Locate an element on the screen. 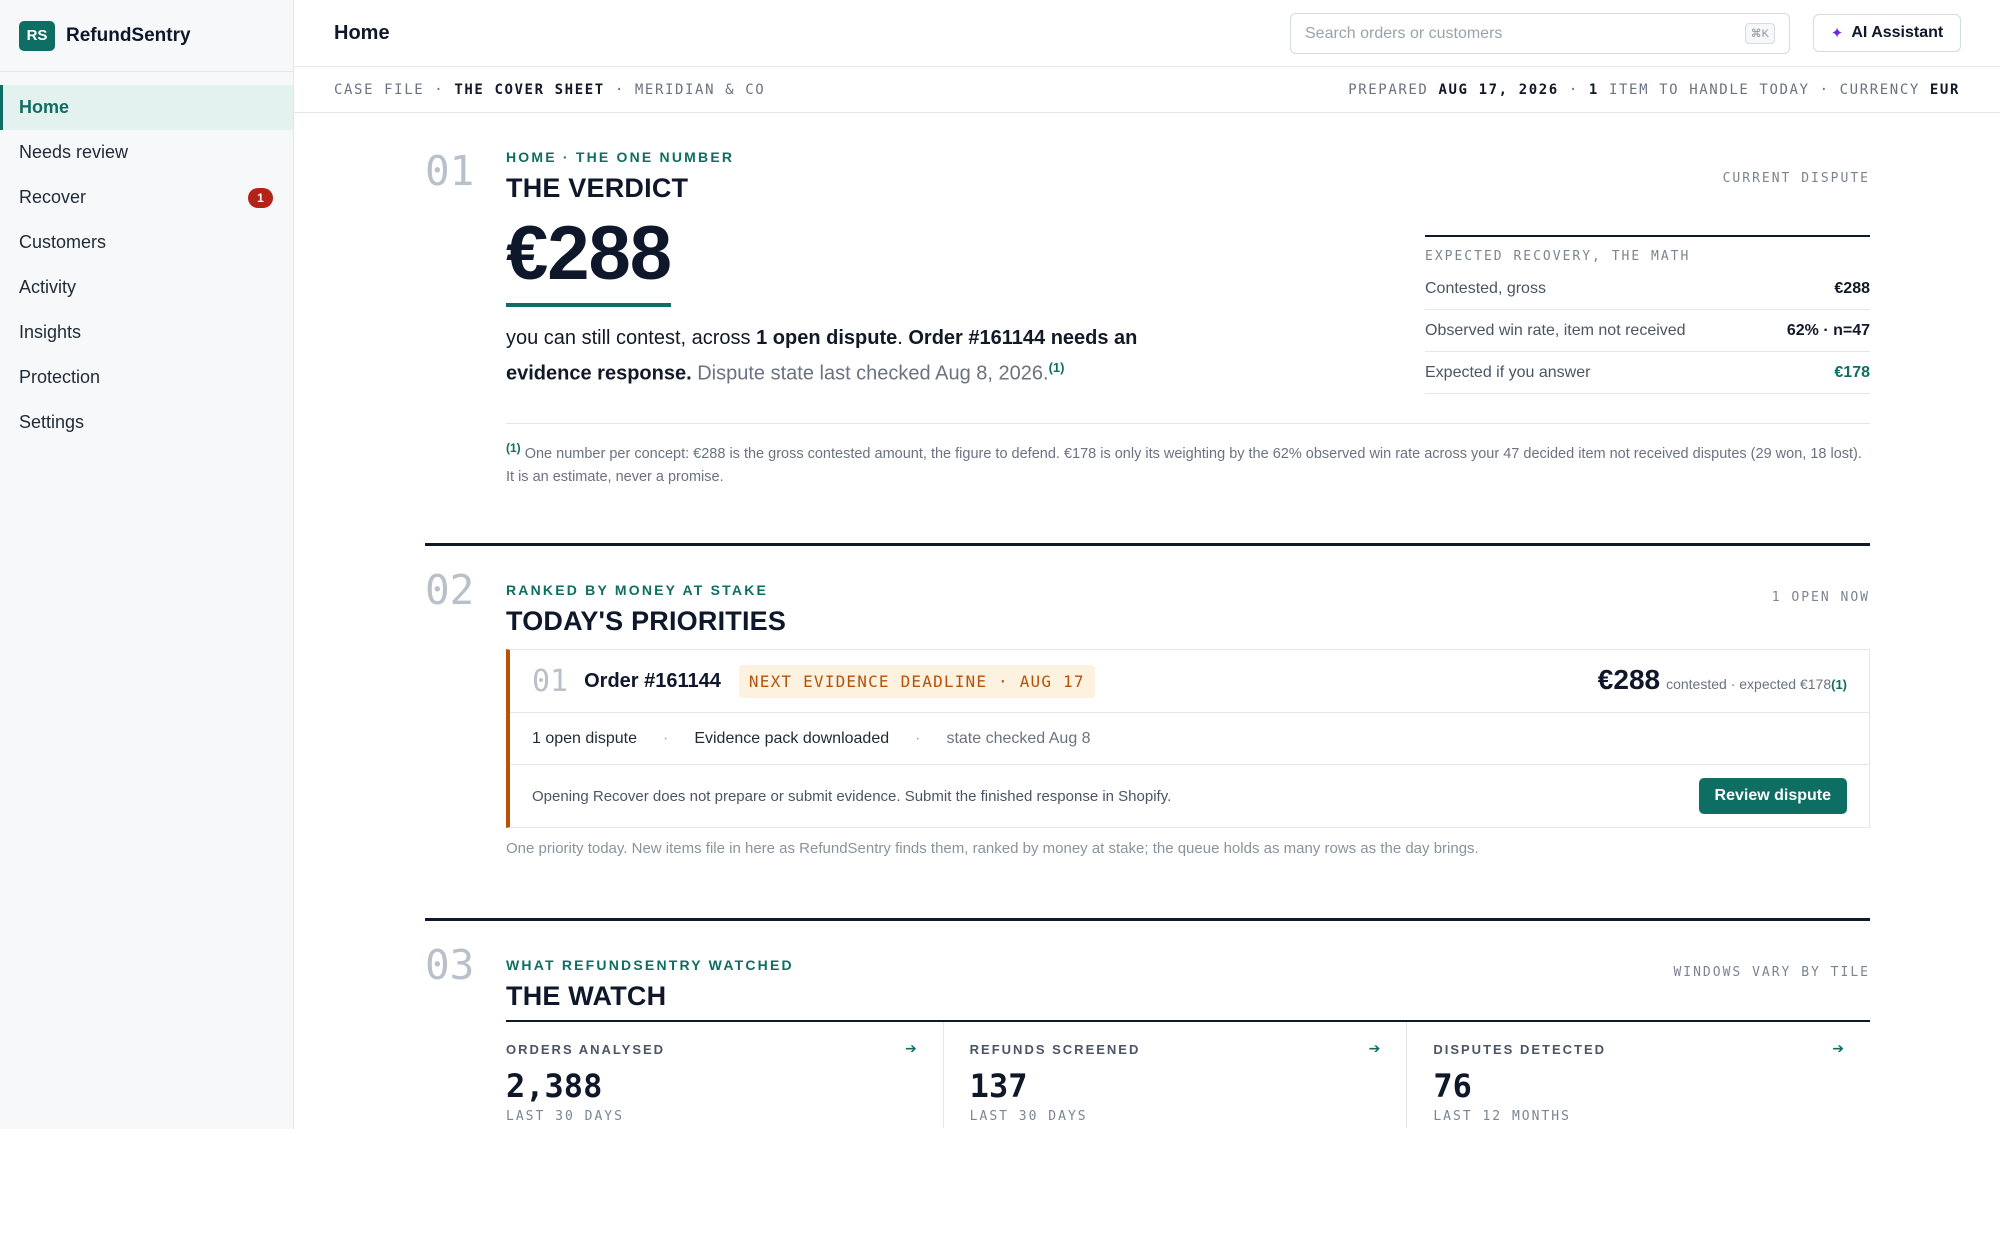 The height and width of the screenshot is (1250, 2000). meta-state-checked: state checked Aug 8 is located at coordinates (1018, 738).